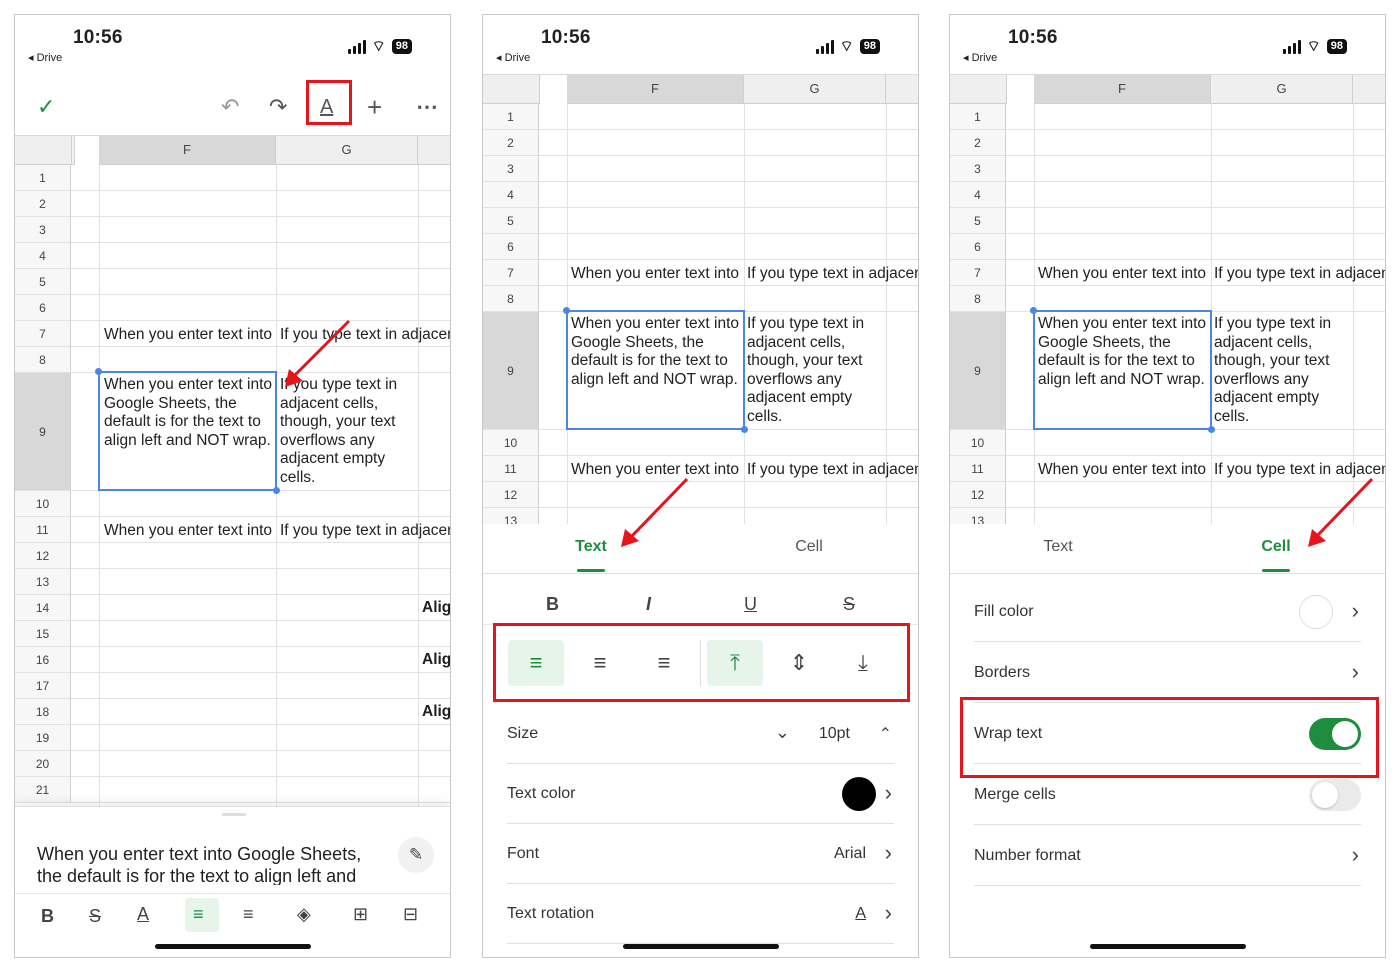 The height and width of the screenshot is (972, 1400). I want to click on fill-color-row: Fill color ›, so click(1167, 612).